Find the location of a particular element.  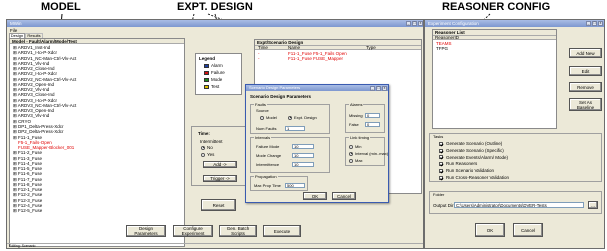

intermittent-label: Intermittent is located at coordinates (211, 141).